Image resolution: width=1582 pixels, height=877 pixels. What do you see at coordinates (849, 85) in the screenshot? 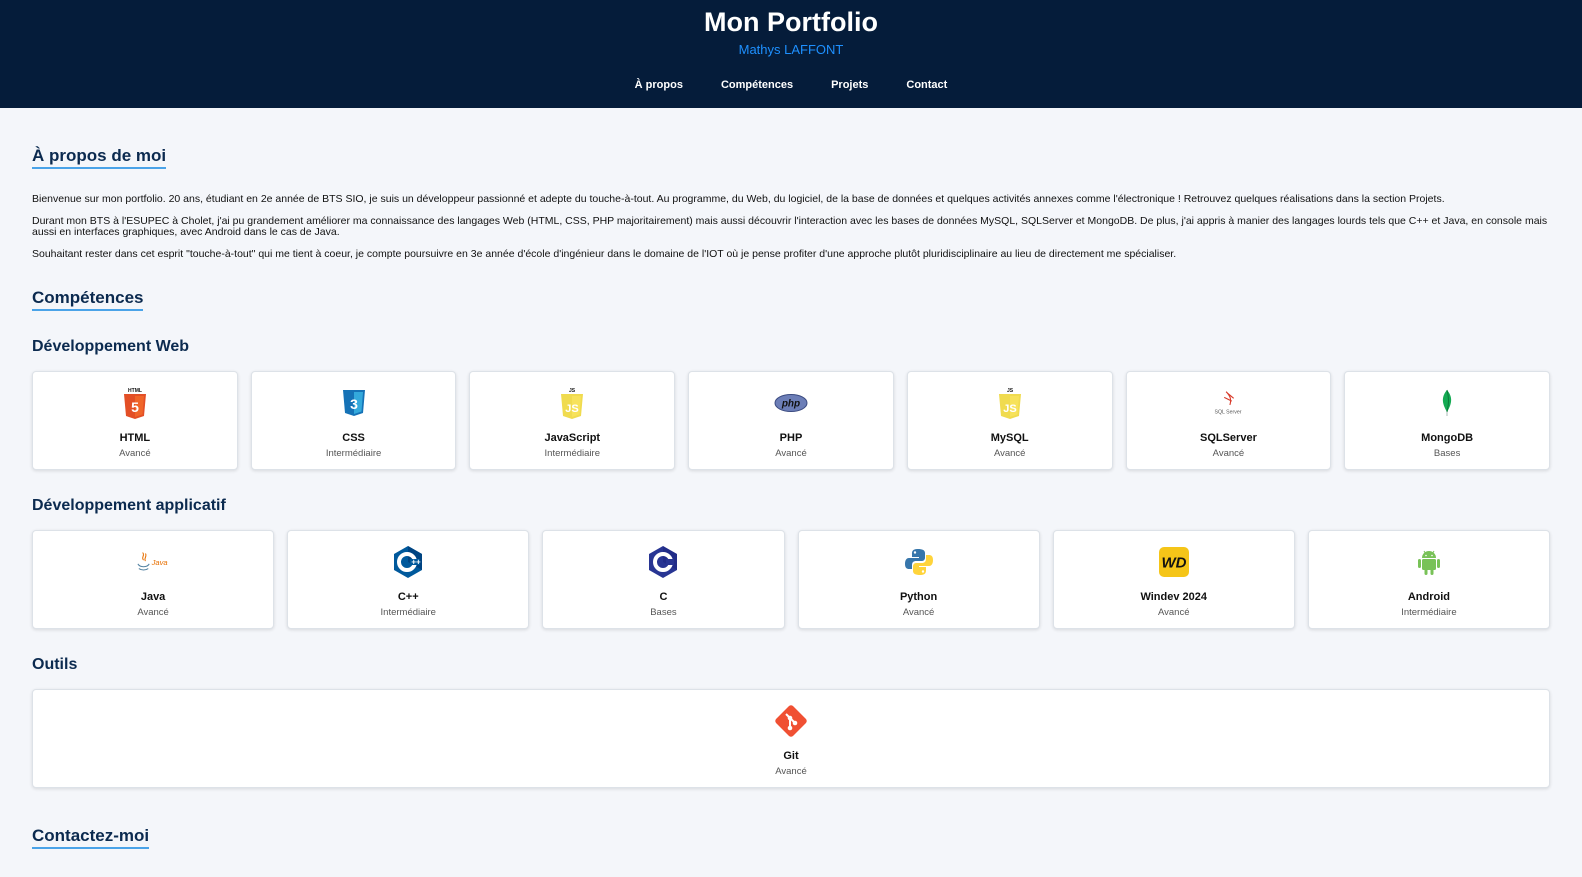
I see `nav-link-projects: Projets` at bounding box center [849, 85].